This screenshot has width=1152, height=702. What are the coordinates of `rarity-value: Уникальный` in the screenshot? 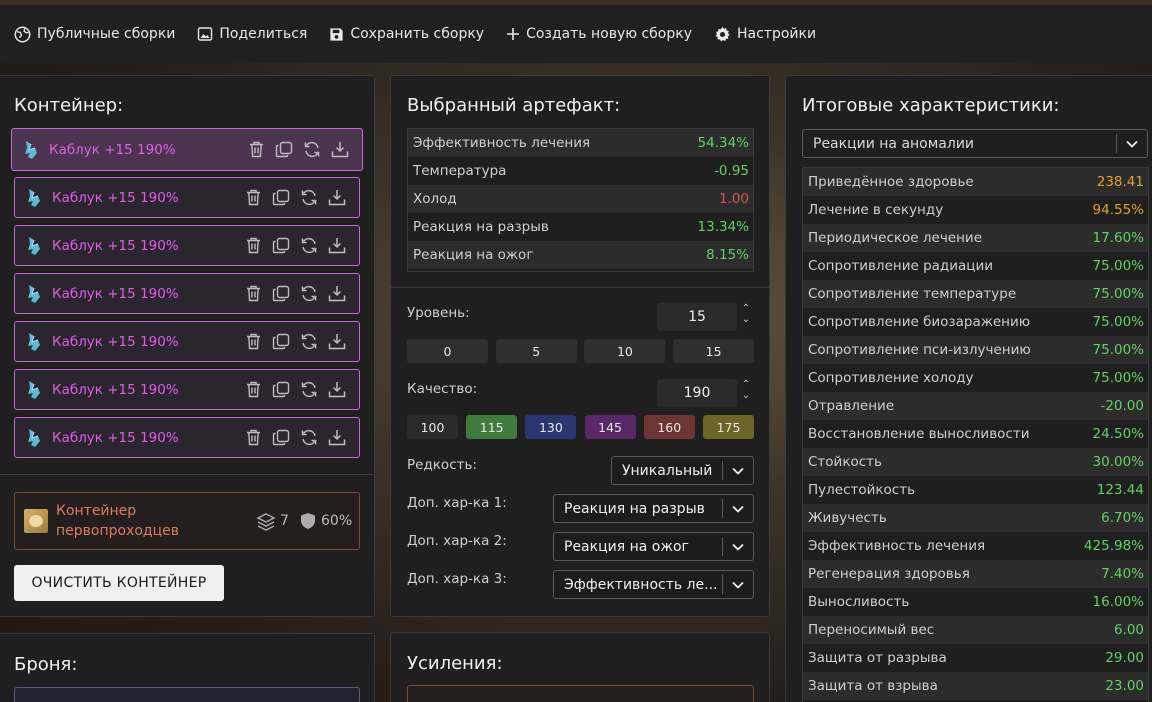 It's located at (667, 470).